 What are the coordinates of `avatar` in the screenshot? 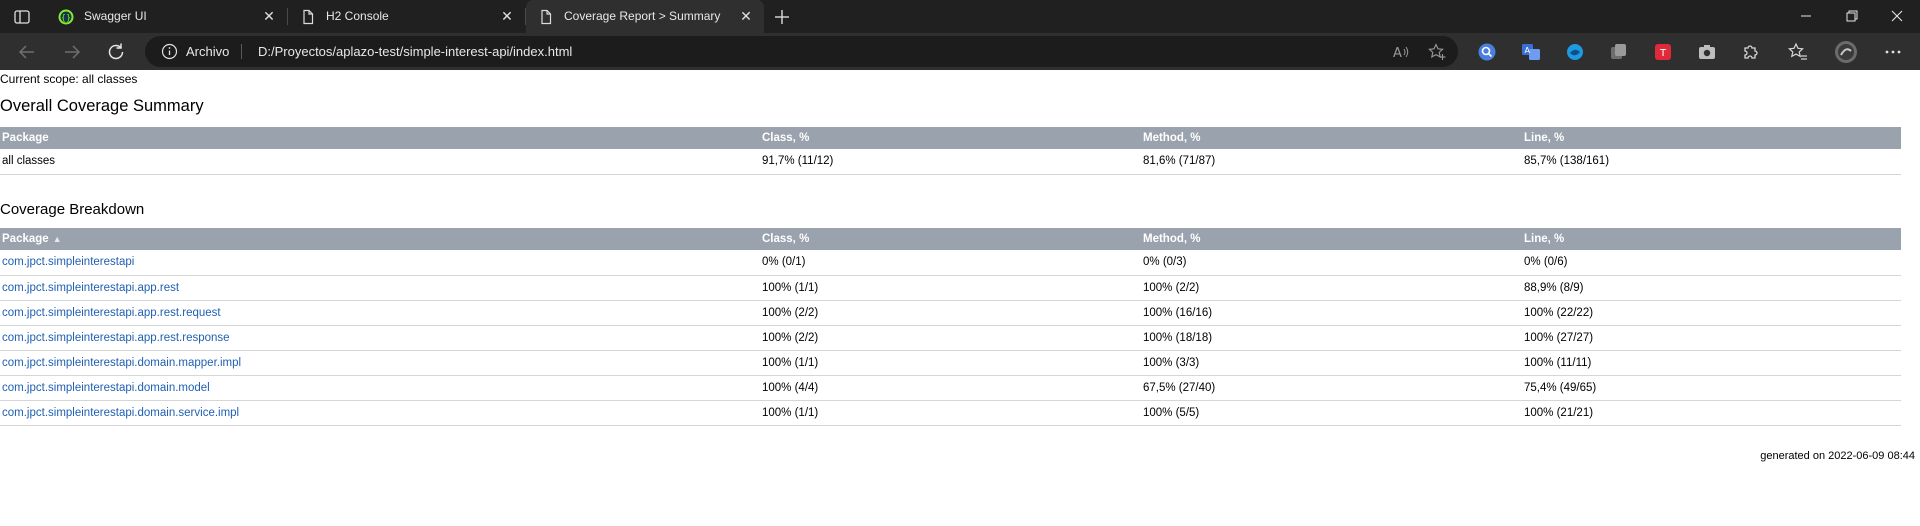 It's located at (1846, 52).